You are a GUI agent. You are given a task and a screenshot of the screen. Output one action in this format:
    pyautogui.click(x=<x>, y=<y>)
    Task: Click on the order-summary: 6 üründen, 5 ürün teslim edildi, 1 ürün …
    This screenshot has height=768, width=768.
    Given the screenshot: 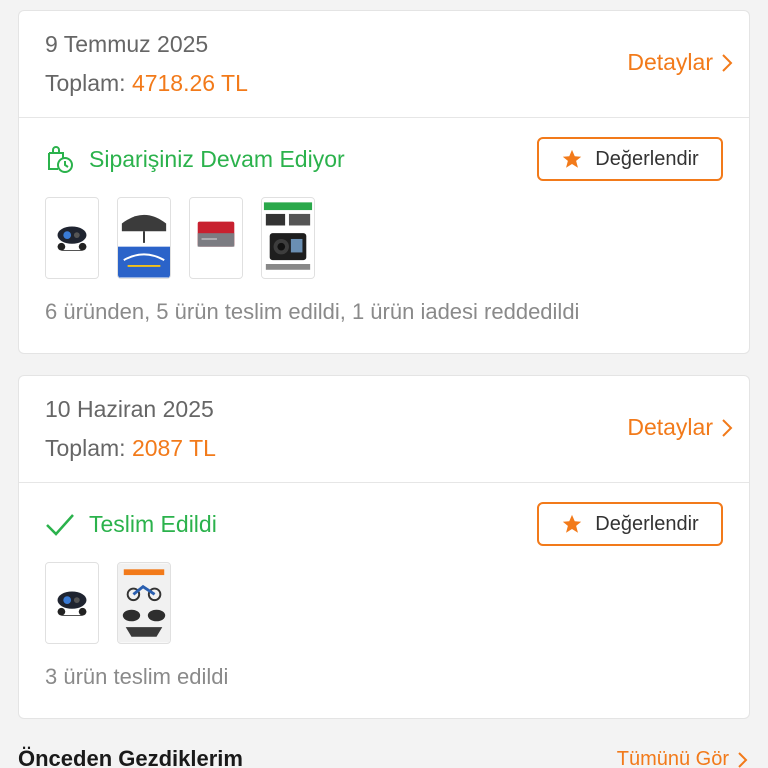 What is the action you would take?
    pyautogui.click(x=312, y=311)
    